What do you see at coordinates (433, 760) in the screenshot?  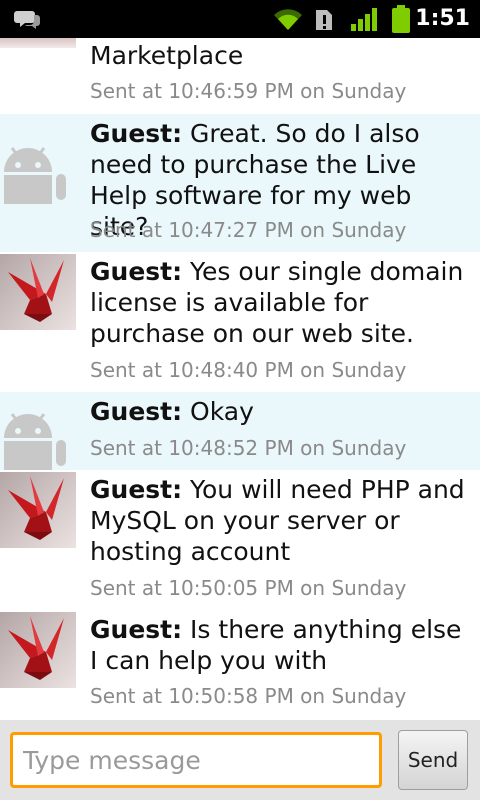 I see `send-button: Send` at bounding box center [433, 760].